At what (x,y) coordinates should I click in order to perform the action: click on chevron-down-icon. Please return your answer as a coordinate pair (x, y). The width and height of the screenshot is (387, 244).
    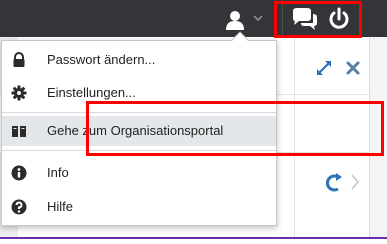
    Looking at the image, I should click on (258, 18).